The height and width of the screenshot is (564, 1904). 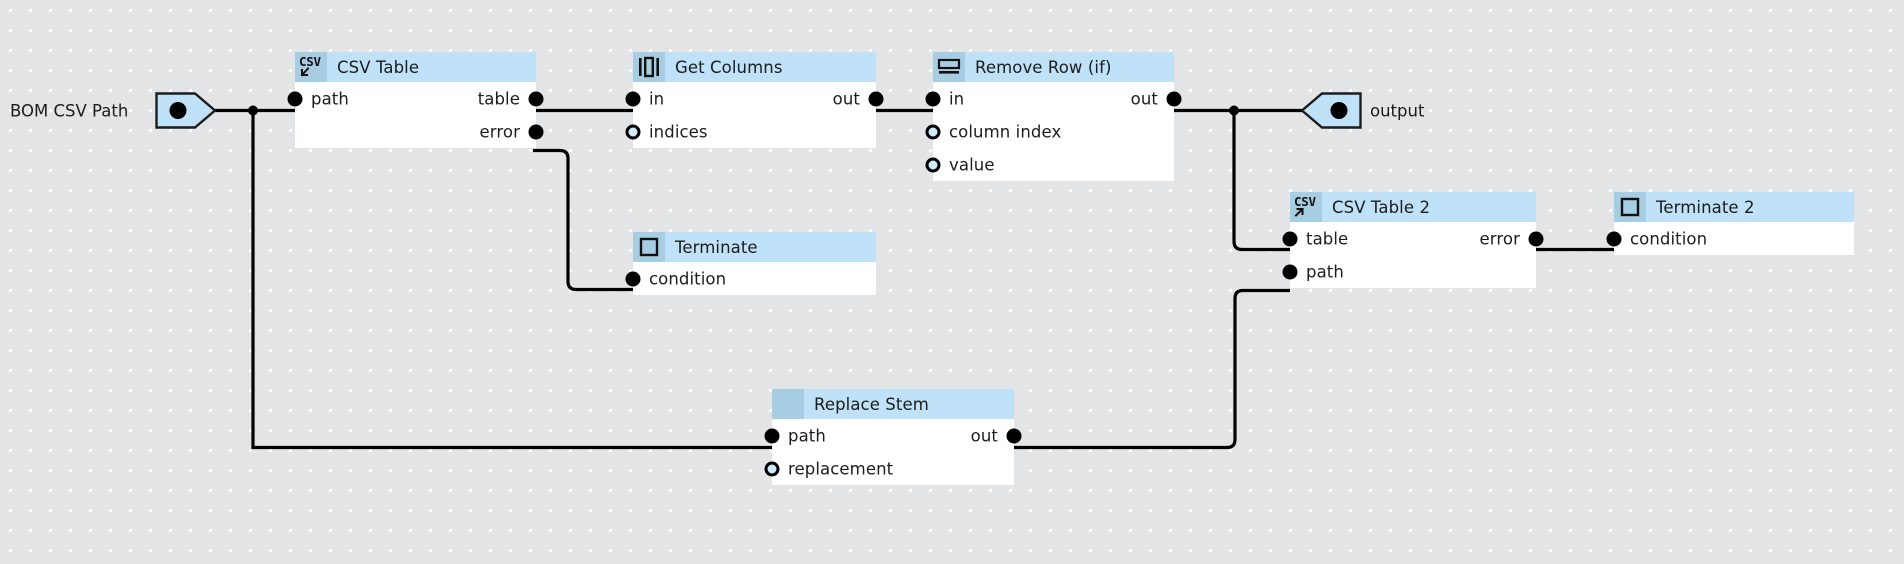 I want to click on port-row-csv-table-path-table: path table, so click(x=415, y=98).